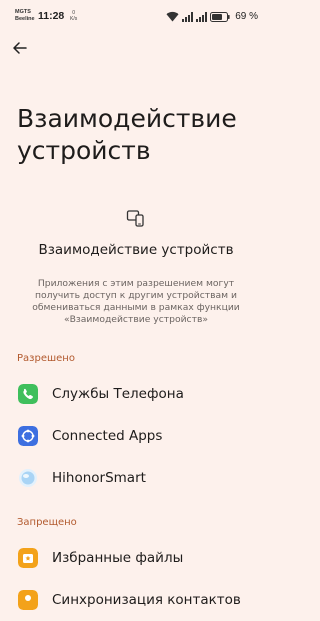 The width and height of the screenshot is (320, 621). What do you see at coordinates (220, 16) in the screenshot?
I see `battery-icon` at bounding box center [220, 16].